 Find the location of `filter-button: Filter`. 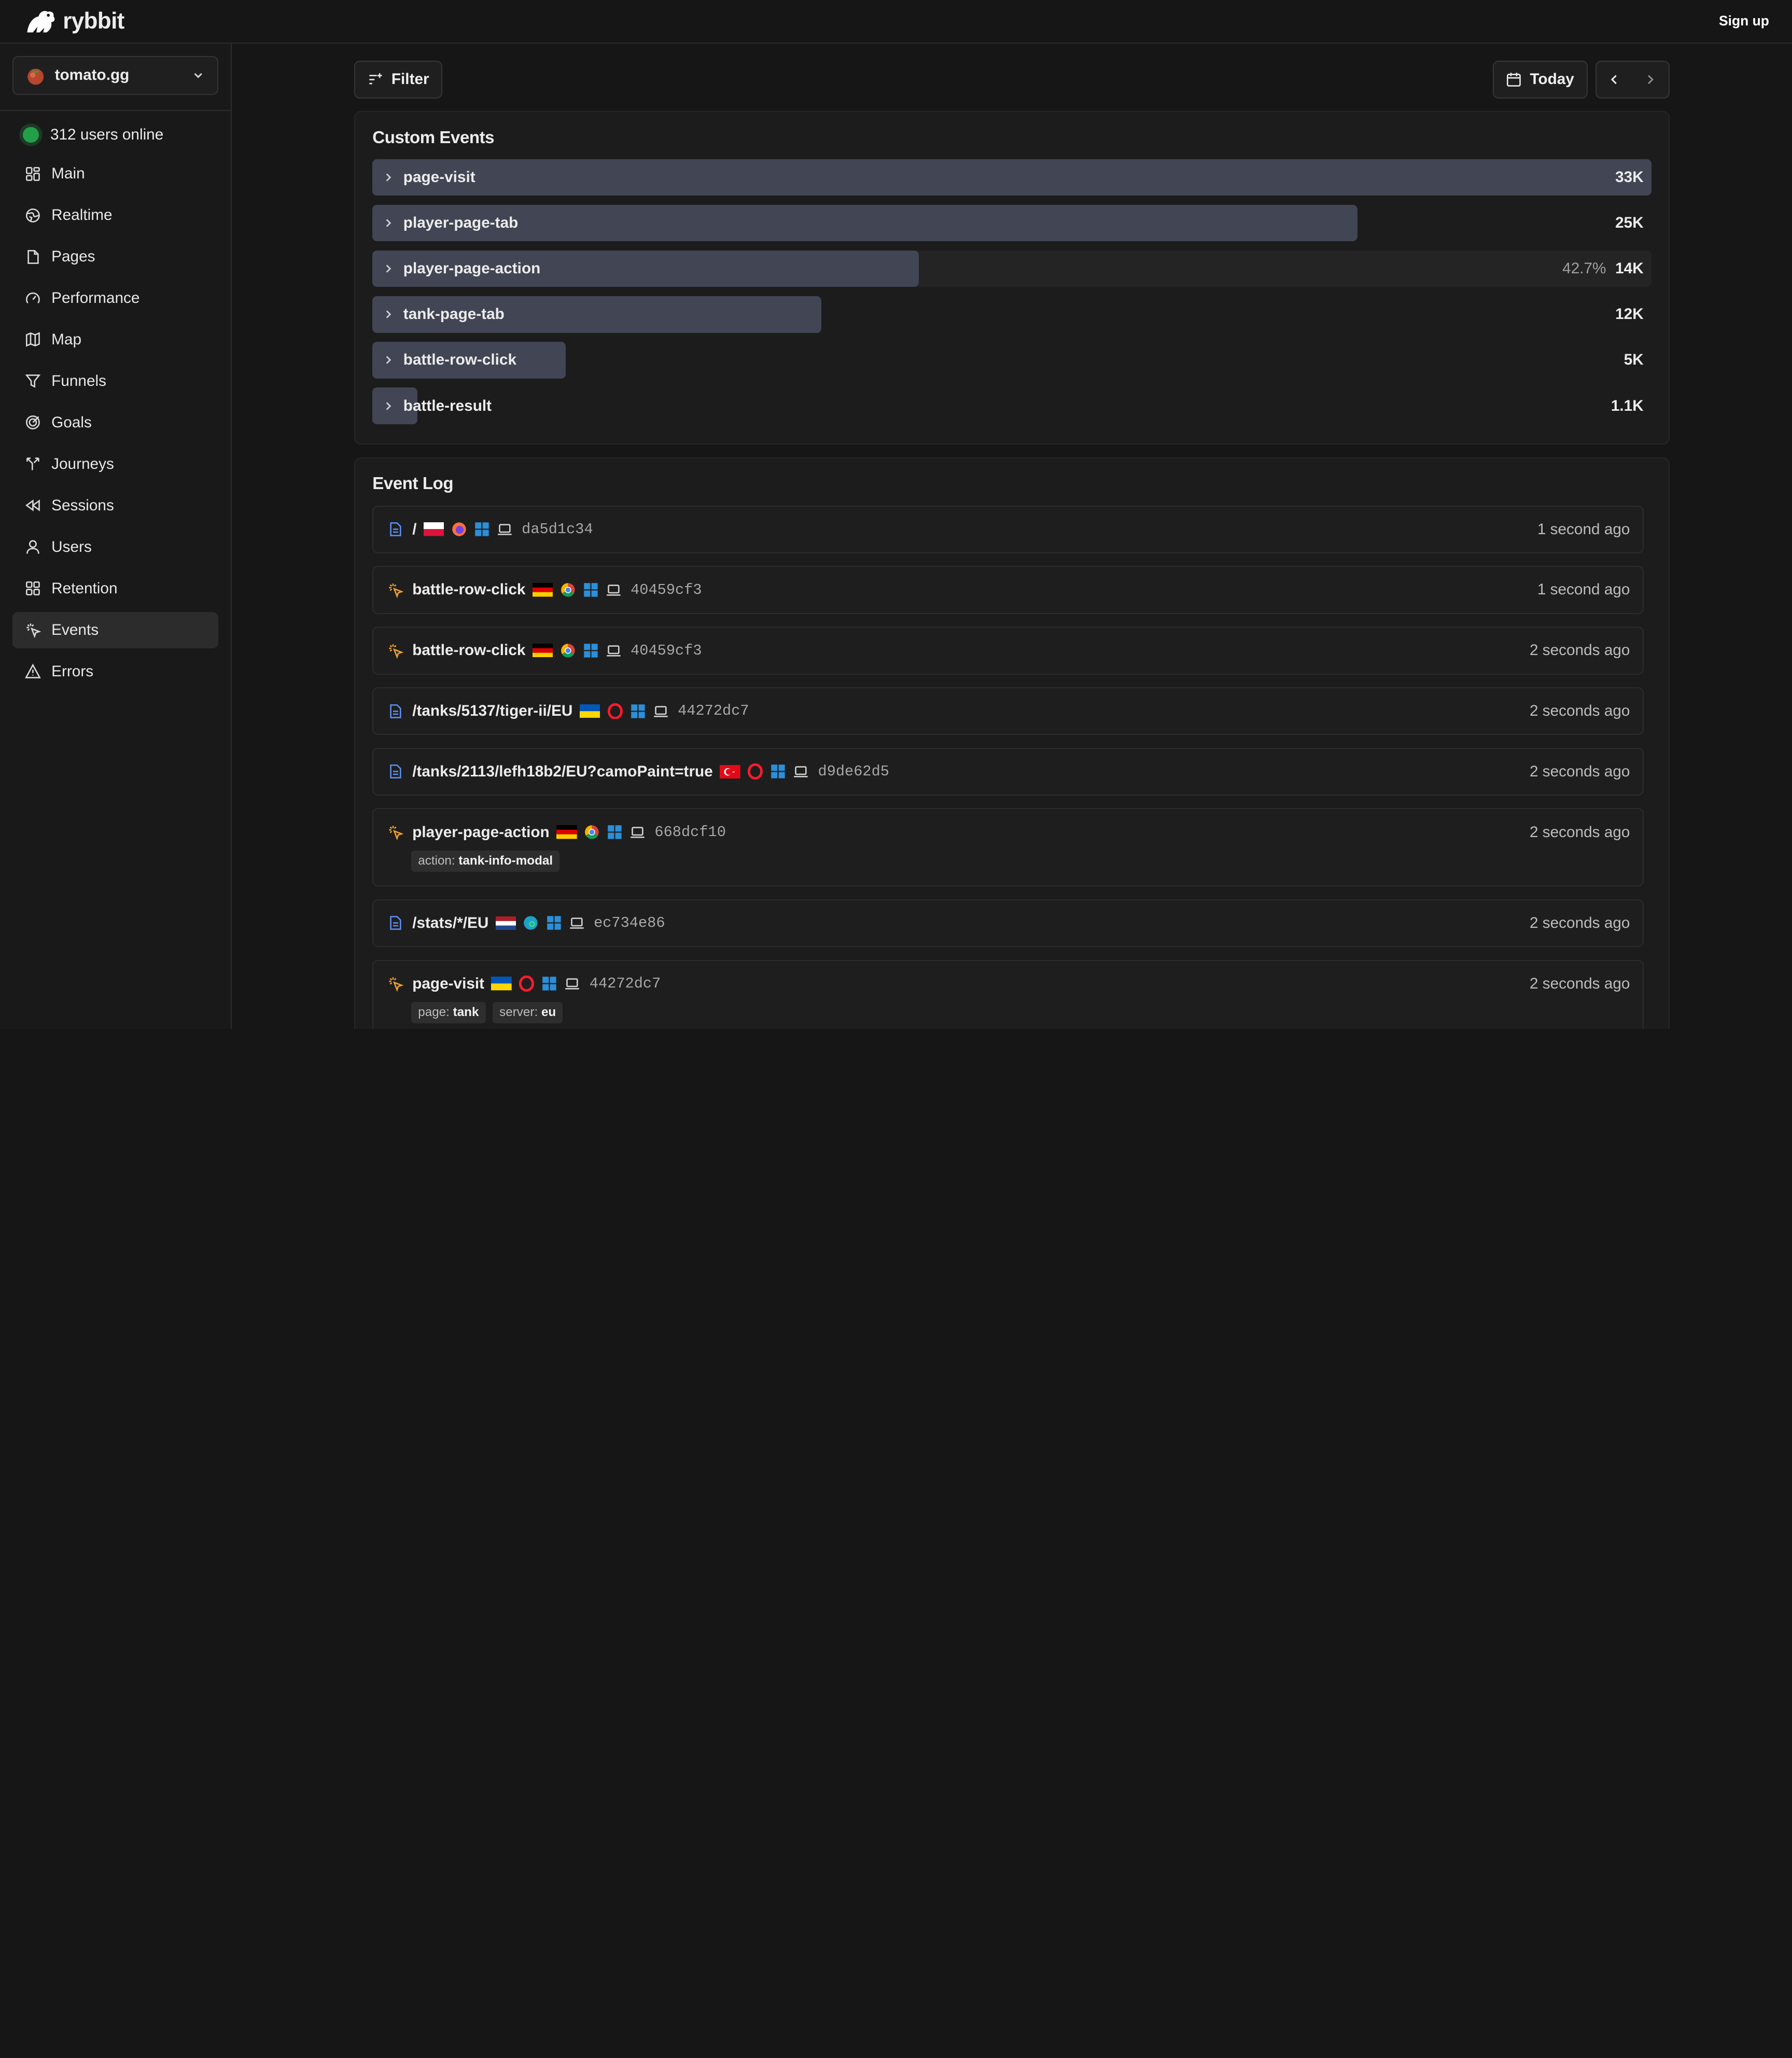

filter-button: Filter is located at coordinates (398, 79).